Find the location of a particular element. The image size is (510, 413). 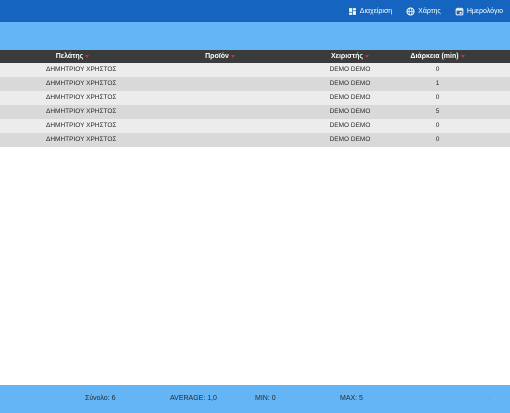

nav-item-map: Χάρτης is located at coordinates (423, 11).